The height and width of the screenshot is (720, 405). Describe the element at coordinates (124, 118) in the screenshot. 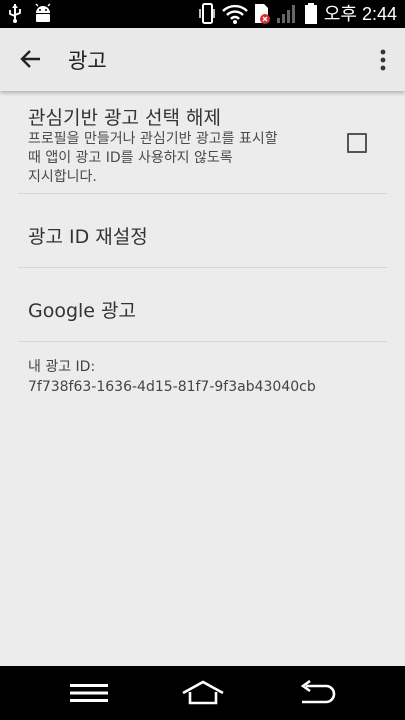

I see `opt-out-title: 관심기반 광고 선택 해제` at that location.